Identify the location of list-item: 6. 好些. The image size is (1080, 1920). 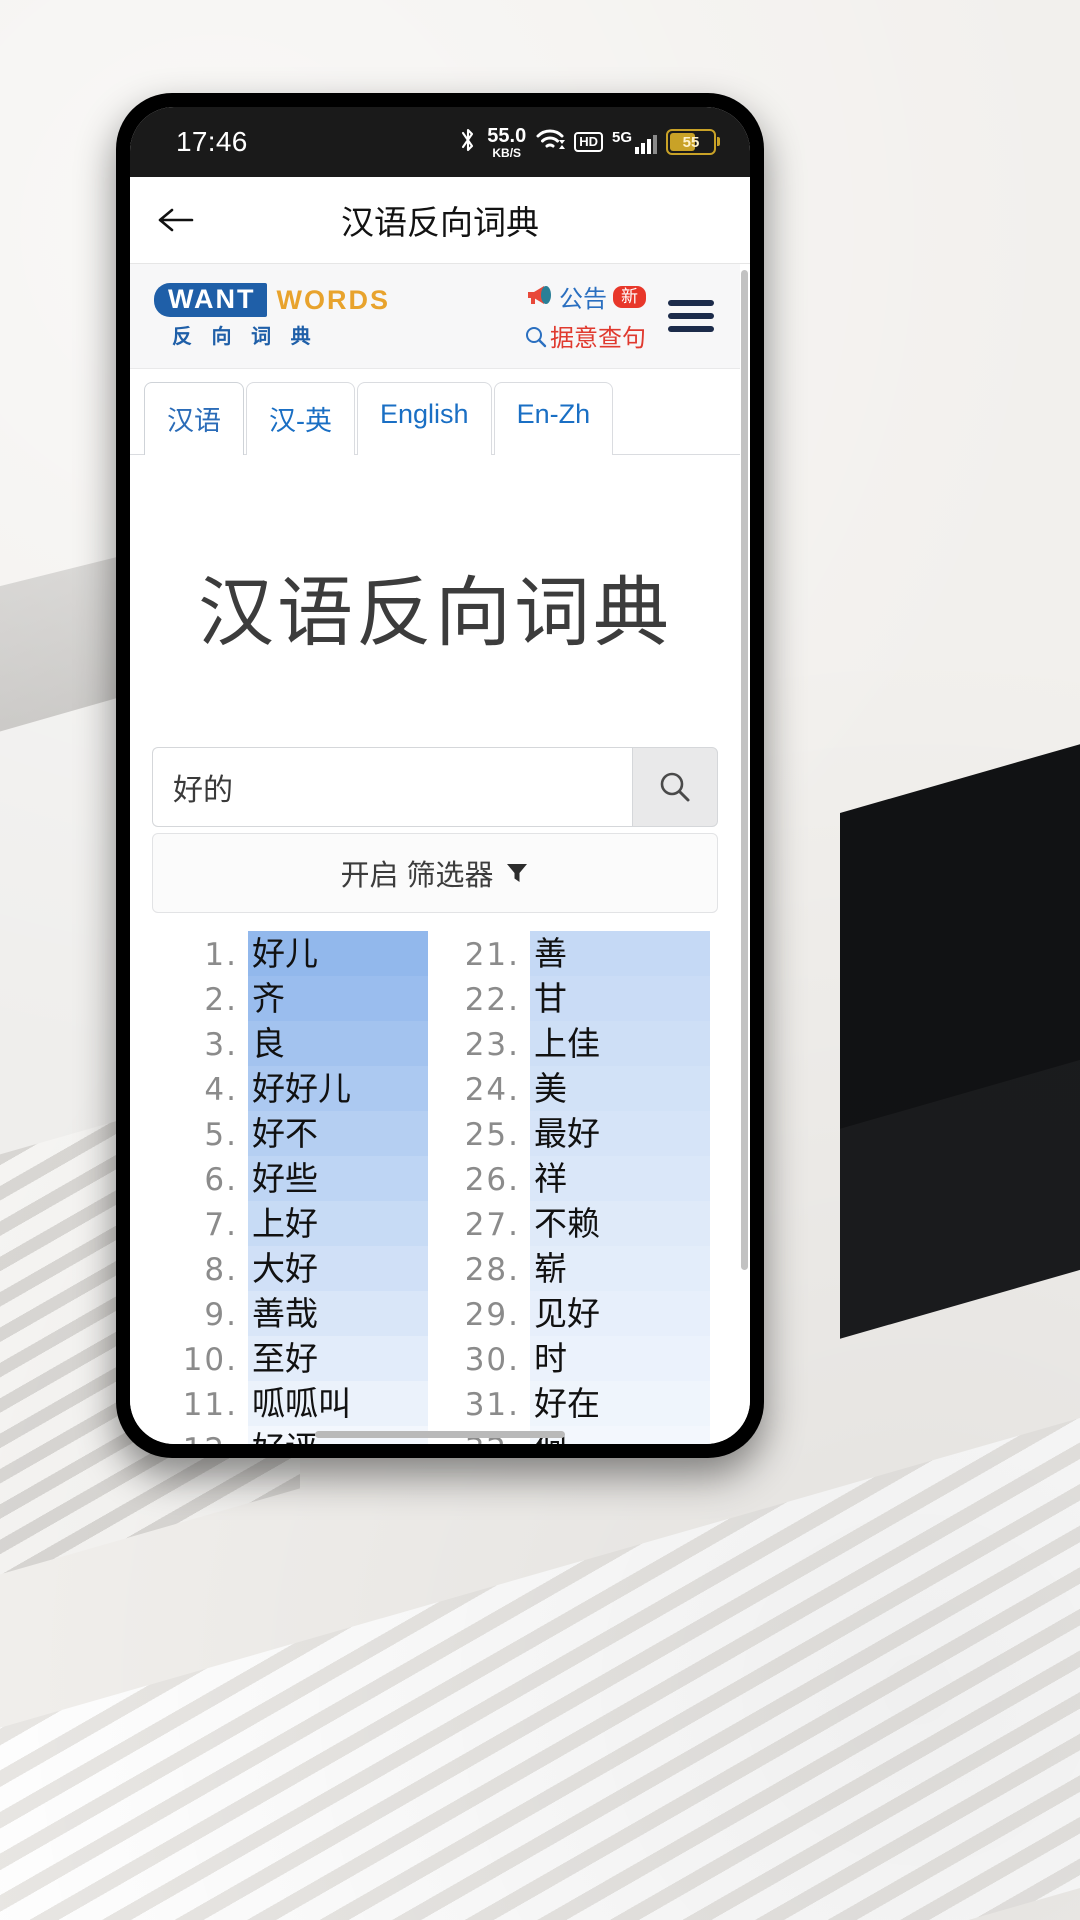
(296, 1178).